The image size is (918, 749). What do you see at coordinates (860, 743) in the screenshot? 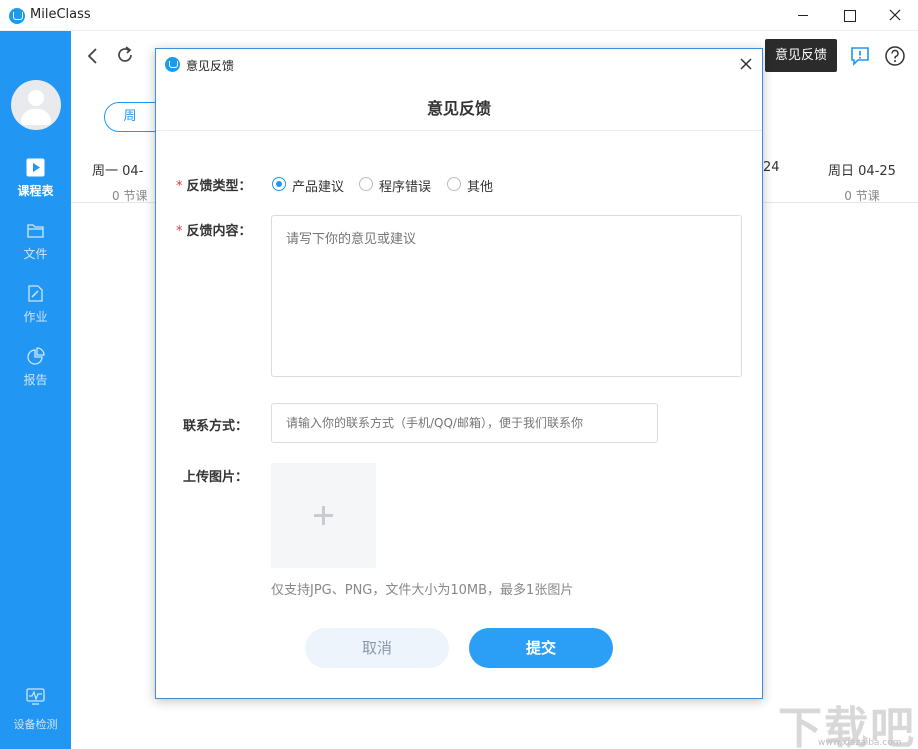
I see `watermark-url: www.xiazaiba.com` at bounding box center [860, 743].